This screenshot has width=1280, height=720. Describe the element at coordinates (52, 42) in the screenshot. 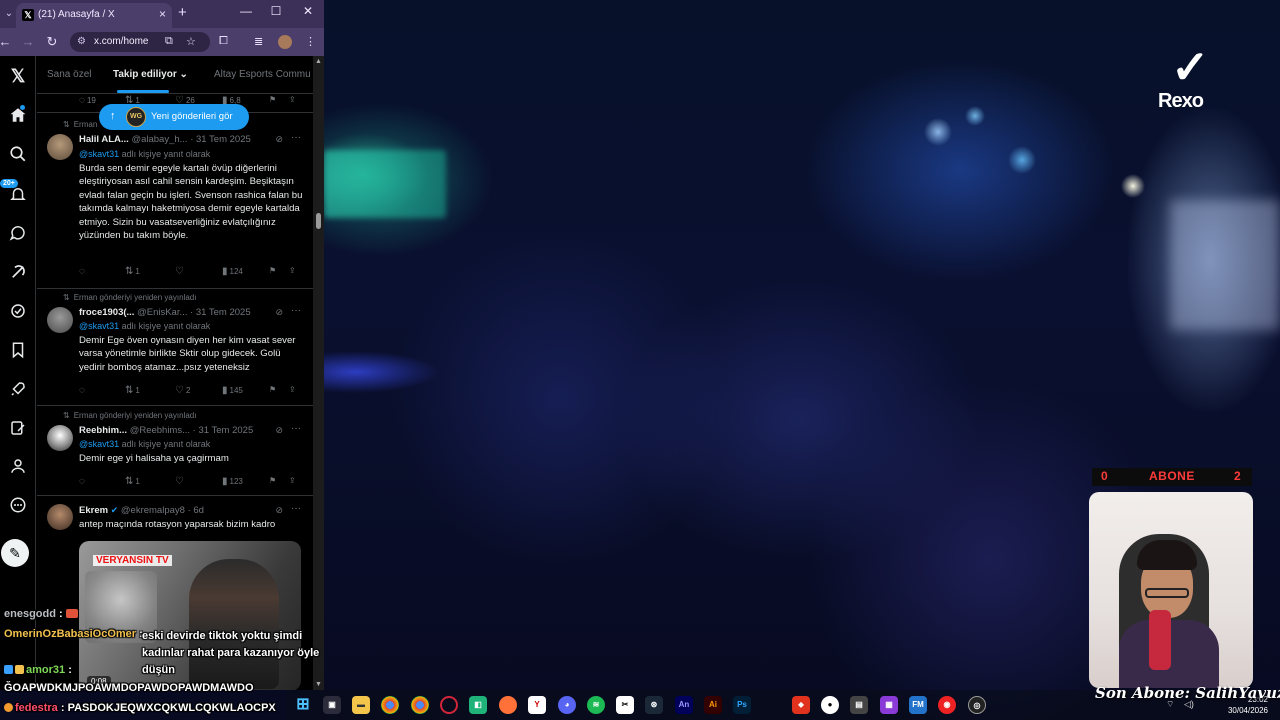

I see `reload-icon: ↻` at that location.